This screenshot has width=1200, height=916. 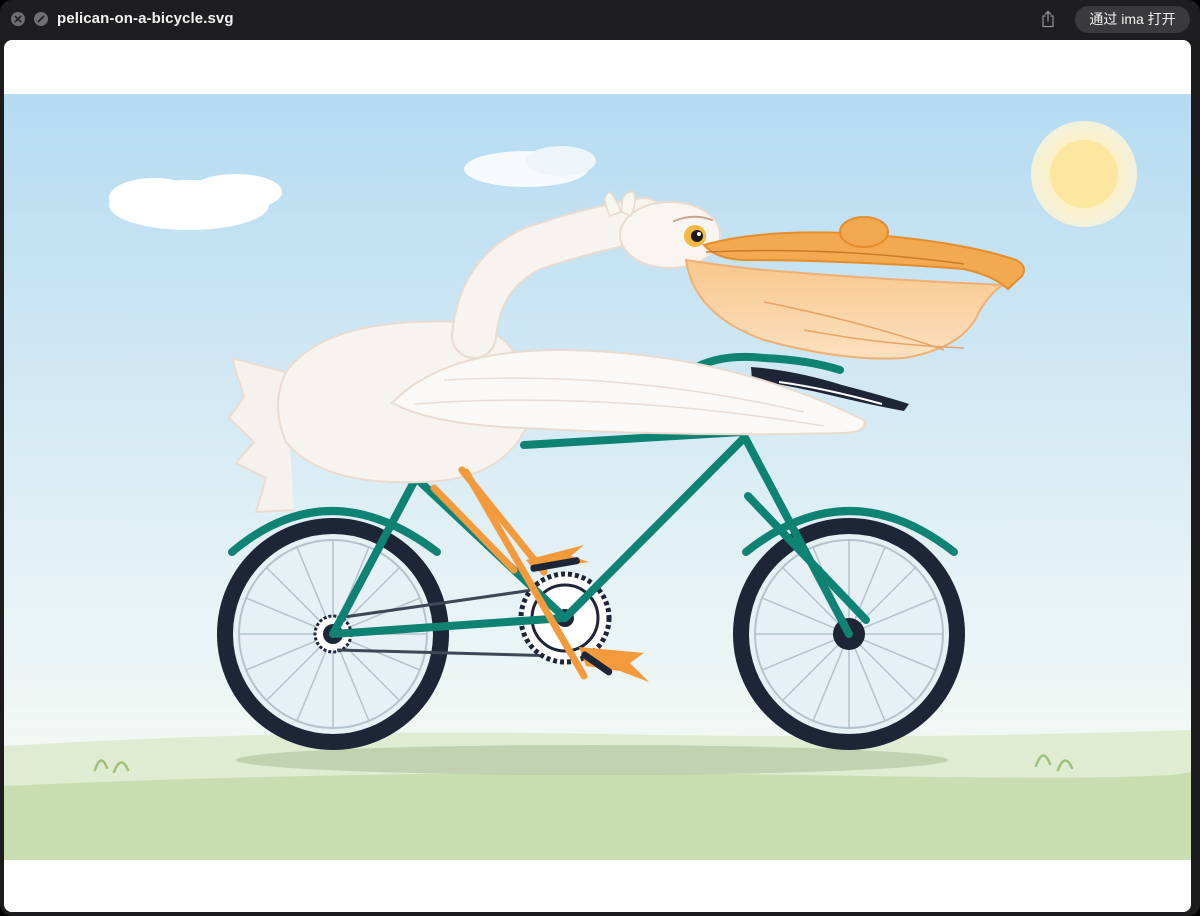 What do you see at coordinates (145, 18) in the screenshot?
I see `window-title: pelican-on-a-bicycle.svg` at bounding box center [145, 18].